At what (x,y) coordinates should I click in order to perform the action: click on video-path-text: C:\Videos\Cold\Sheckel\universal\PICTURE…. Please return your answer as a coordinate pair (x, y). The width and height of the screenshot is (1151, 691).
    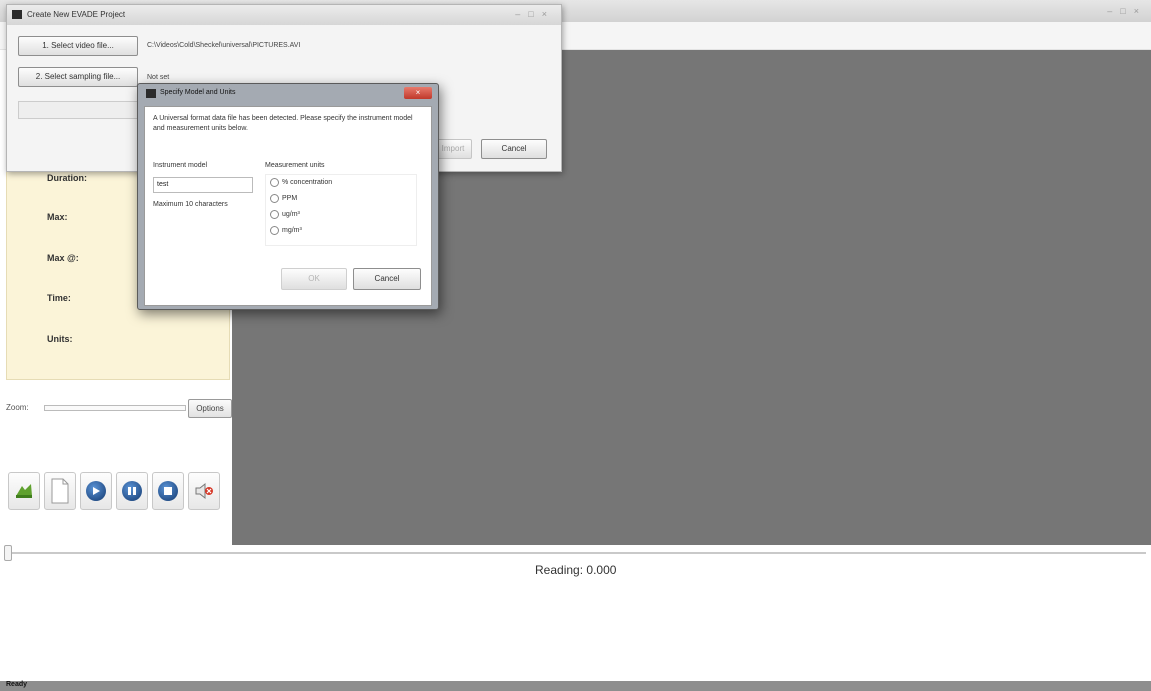
    Looking at the image, I should click on (224, 45).